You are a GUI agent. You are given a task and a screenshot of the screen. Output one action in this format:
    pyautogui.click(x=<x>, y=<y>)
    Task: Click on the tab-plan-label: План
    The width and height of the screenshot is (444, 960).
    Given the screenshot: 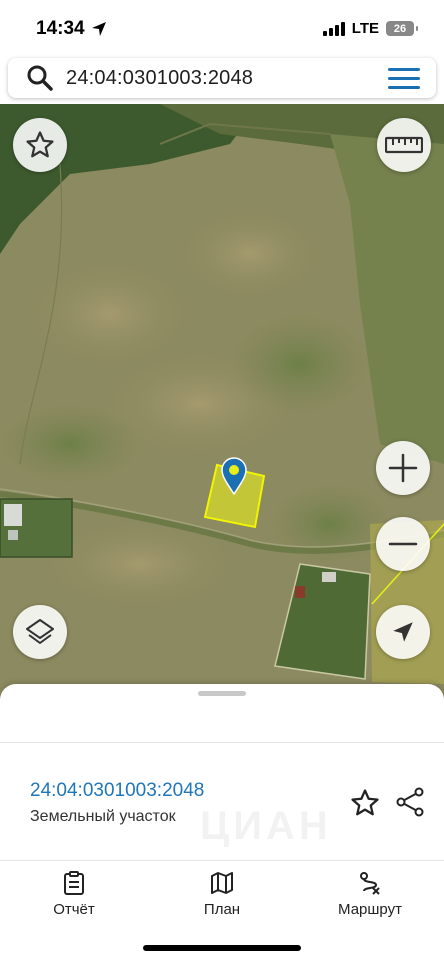 What is the action you would take?
    pyautogui.click(x=222, y=909)
    